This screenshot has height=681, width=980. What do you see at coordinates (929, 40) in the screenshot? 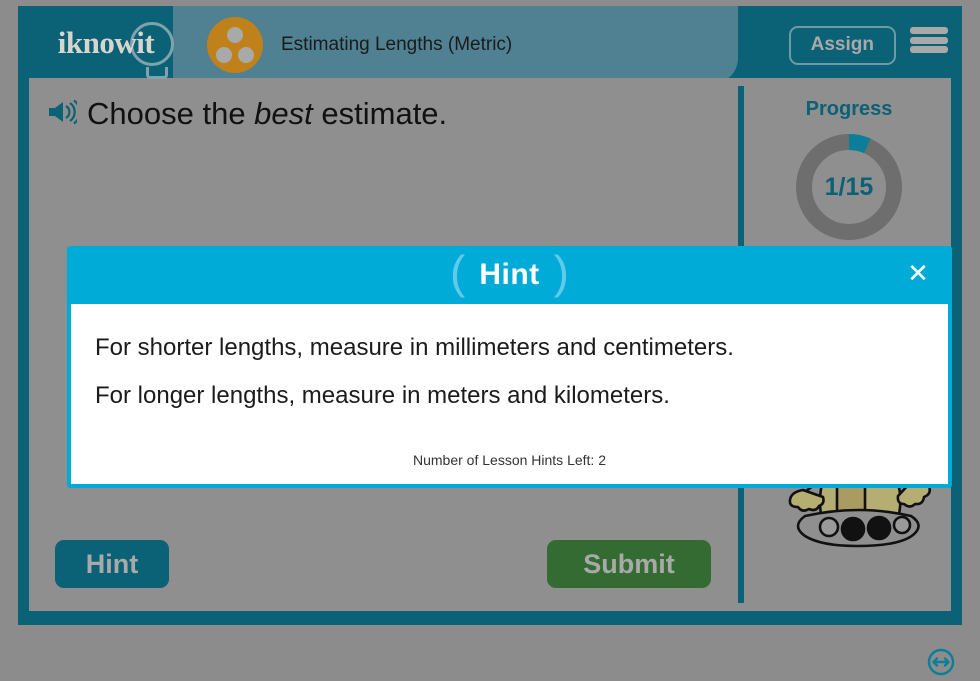
I see `hamburger-menu-icon` at bounding box center [929, 40].